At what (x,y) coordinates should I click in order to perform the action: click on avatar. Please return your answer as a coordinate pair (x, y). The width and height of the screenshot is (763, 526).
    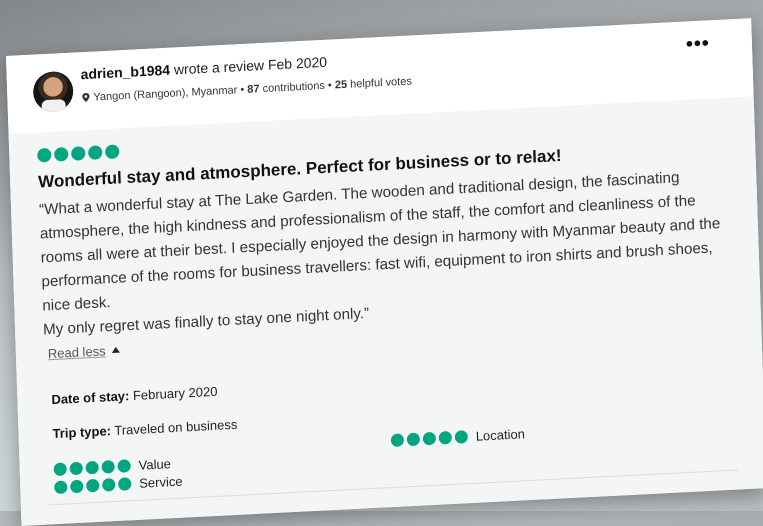
    Looking at the image, I should click on (53, 91).